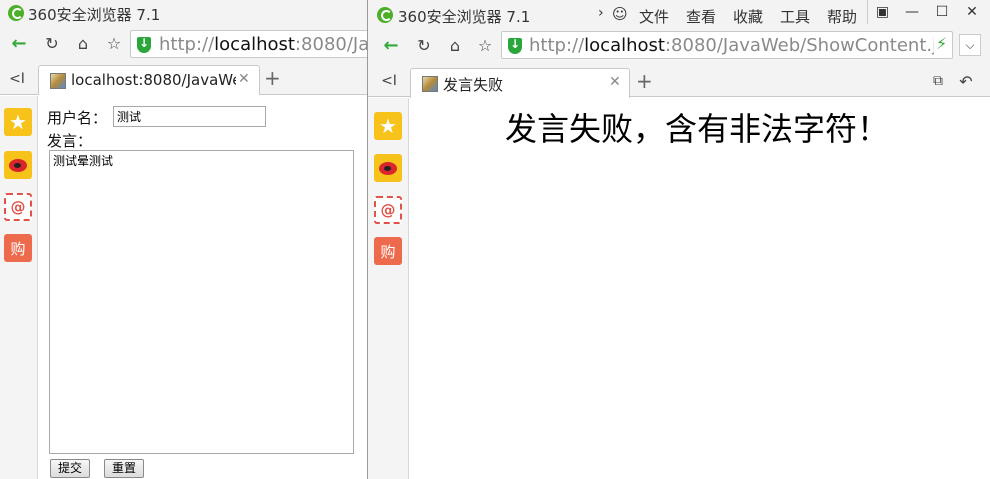 This screenshot has width=990, height=479. I want to click on left-title-bar: 360安全浏览器 7.1, so click(184, 14).